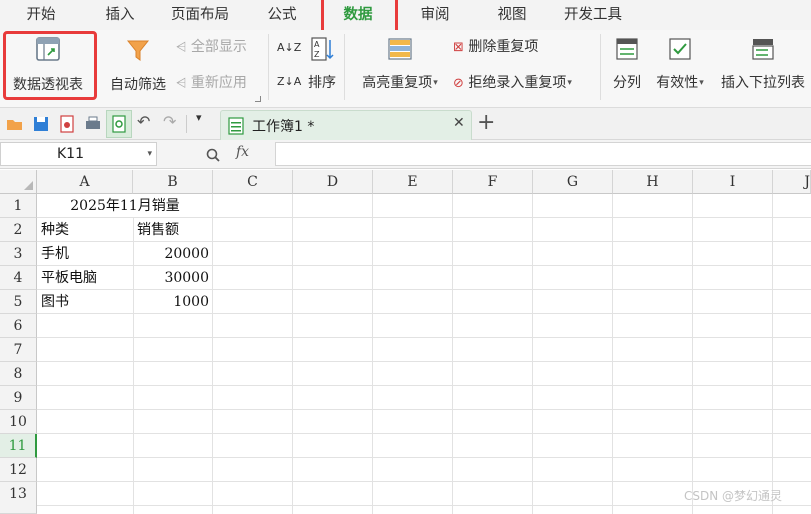  What do you see at coordinates (253, 182) in the screenshot?
I see `column-header-c: C` at bounding box center [253, 182].